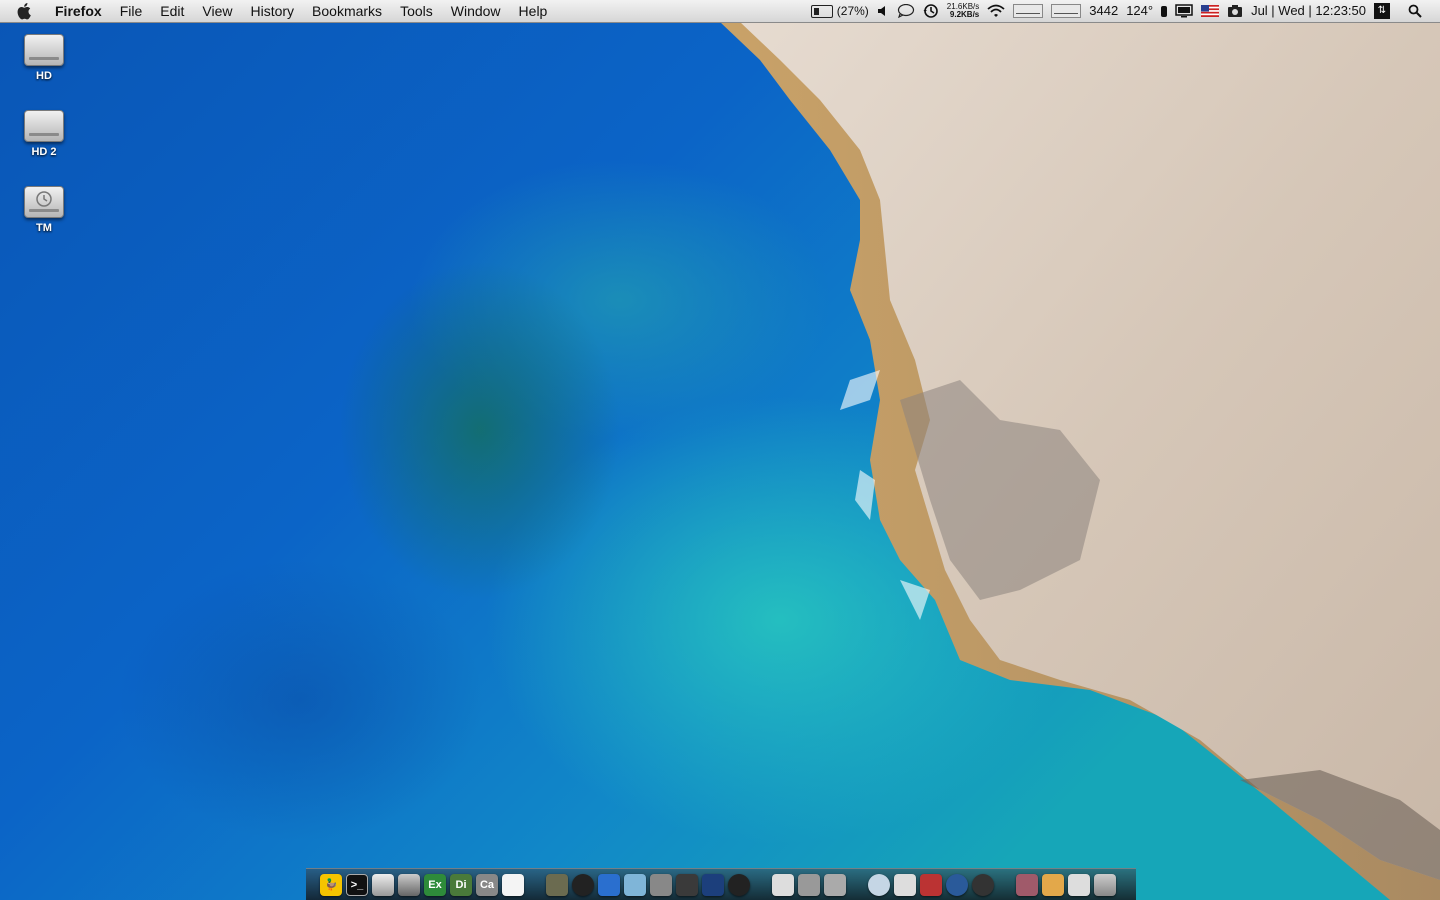  What do you see at coordinates (906, 11) in the screenshot?
I see `chat-bubble-icon` at bounding box center [906, 11].